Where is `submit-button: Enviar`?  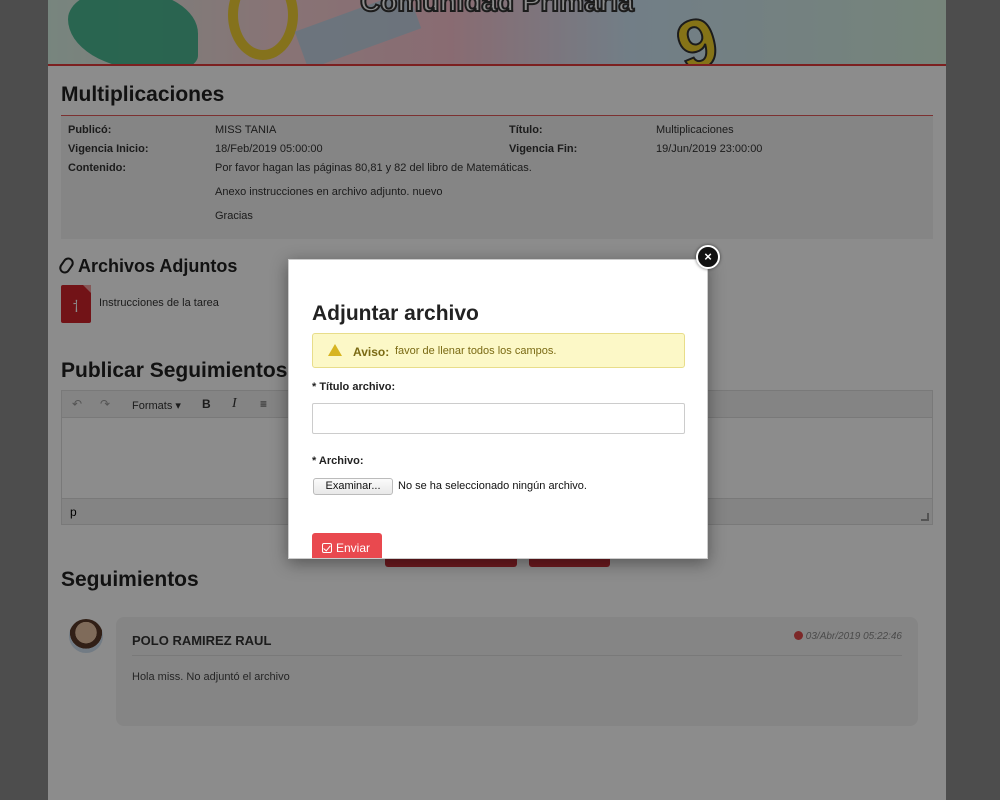 submit-button: Enviar is located at coordinates (347, 545).